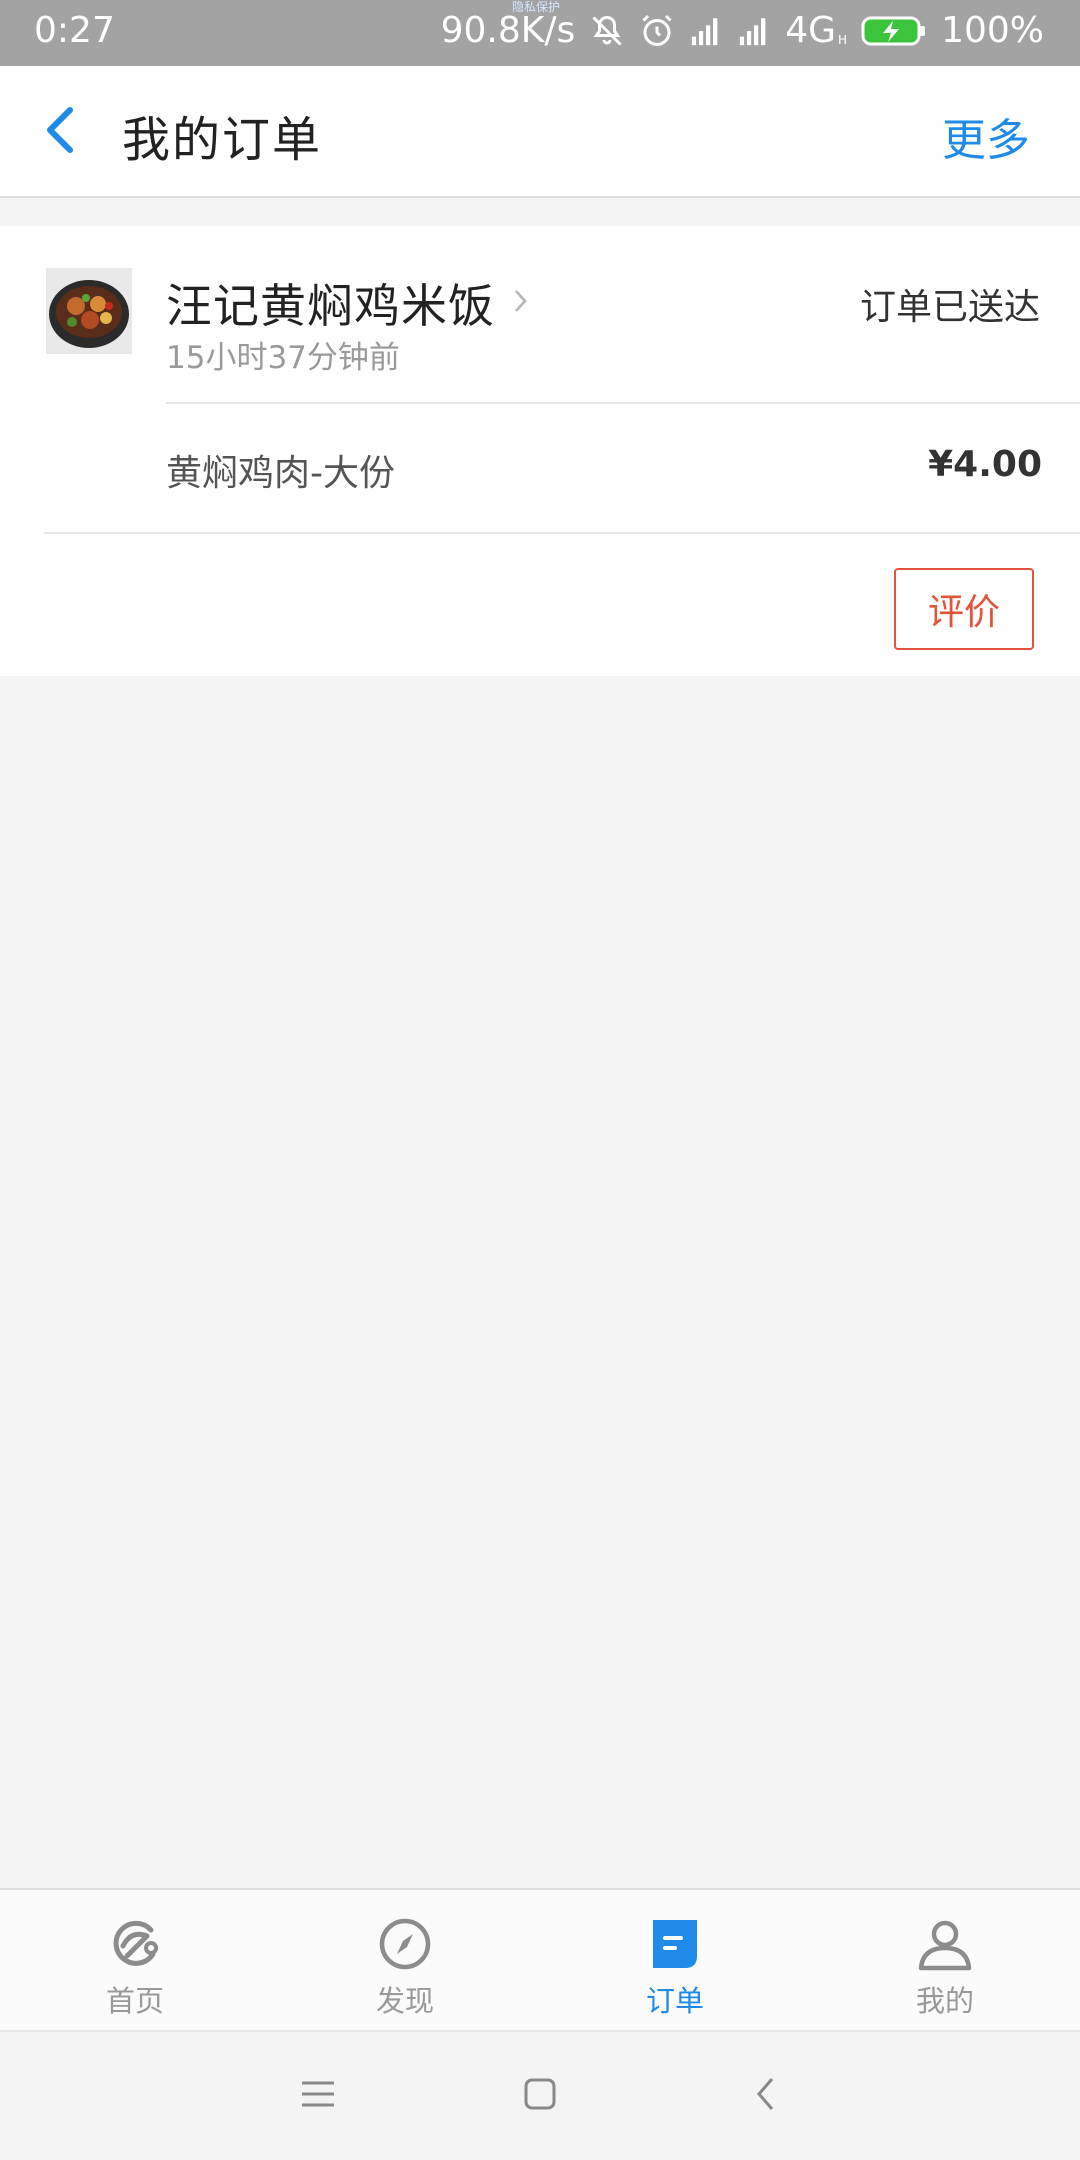  I want to click on review-button: 评价, so click(964, 609).